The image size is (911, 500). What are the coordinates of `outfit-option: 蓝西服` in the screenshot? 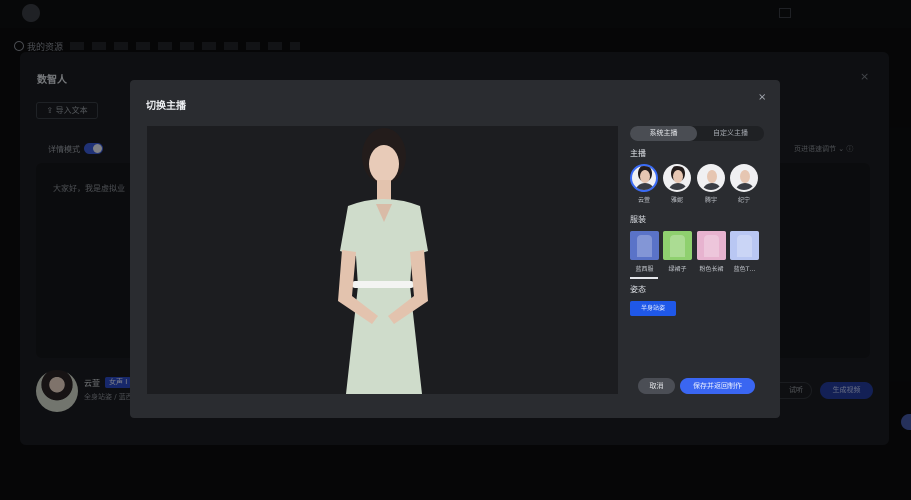 It's located at (644, 252).